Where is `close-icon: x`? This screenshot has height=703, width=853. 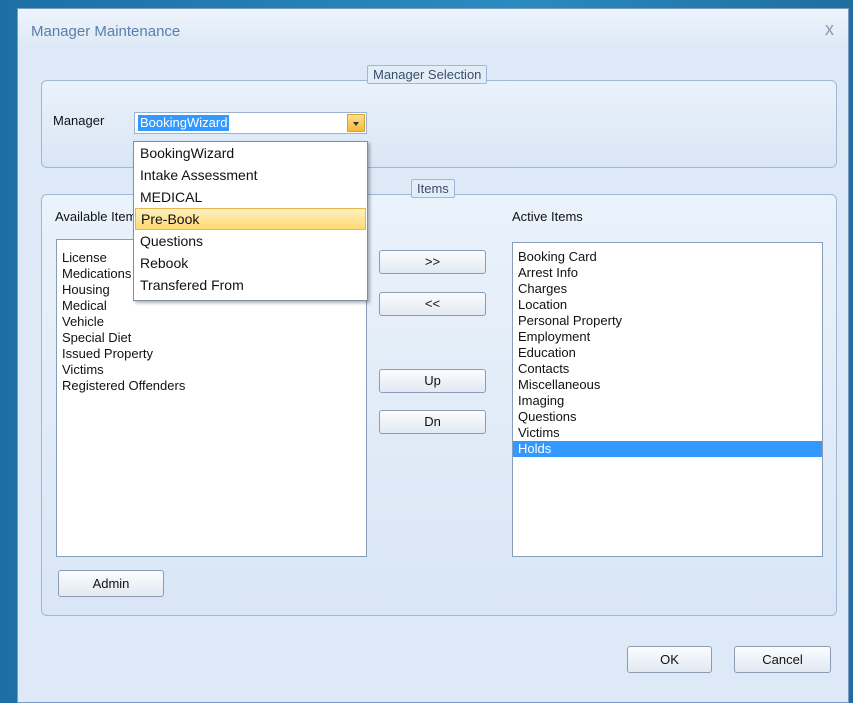
close-icon: x is located at coordinates (829, 29).